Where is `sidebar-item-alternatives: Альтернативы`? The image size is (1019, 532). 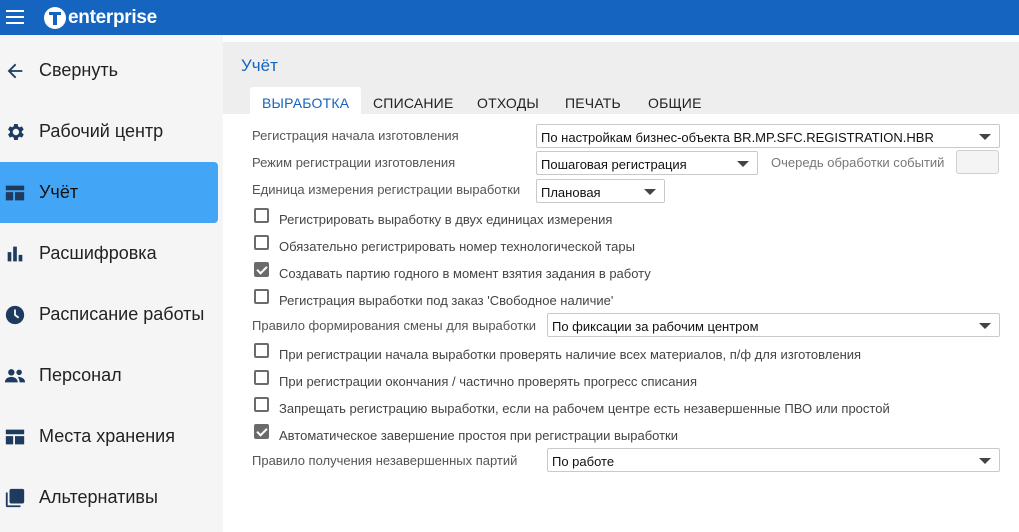 sidebar-item-alternatives: Альтернативы is located at coordinates (109, 497).